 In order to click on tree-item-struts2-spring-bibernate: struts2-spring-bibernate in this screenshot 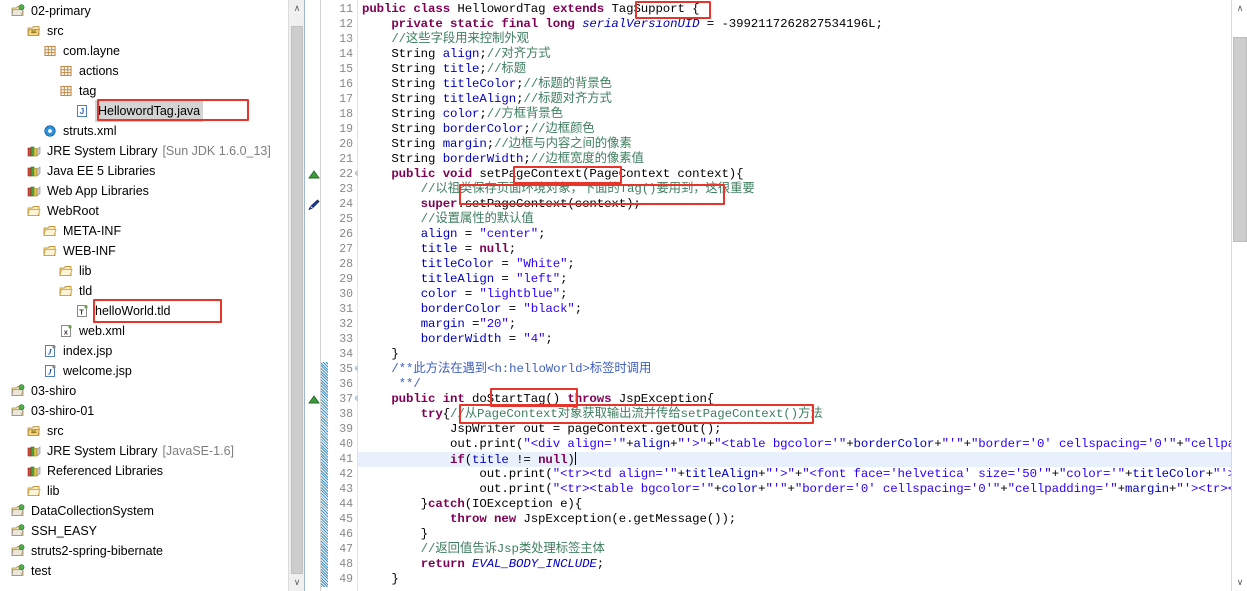, I will do `click(144, 551)`.